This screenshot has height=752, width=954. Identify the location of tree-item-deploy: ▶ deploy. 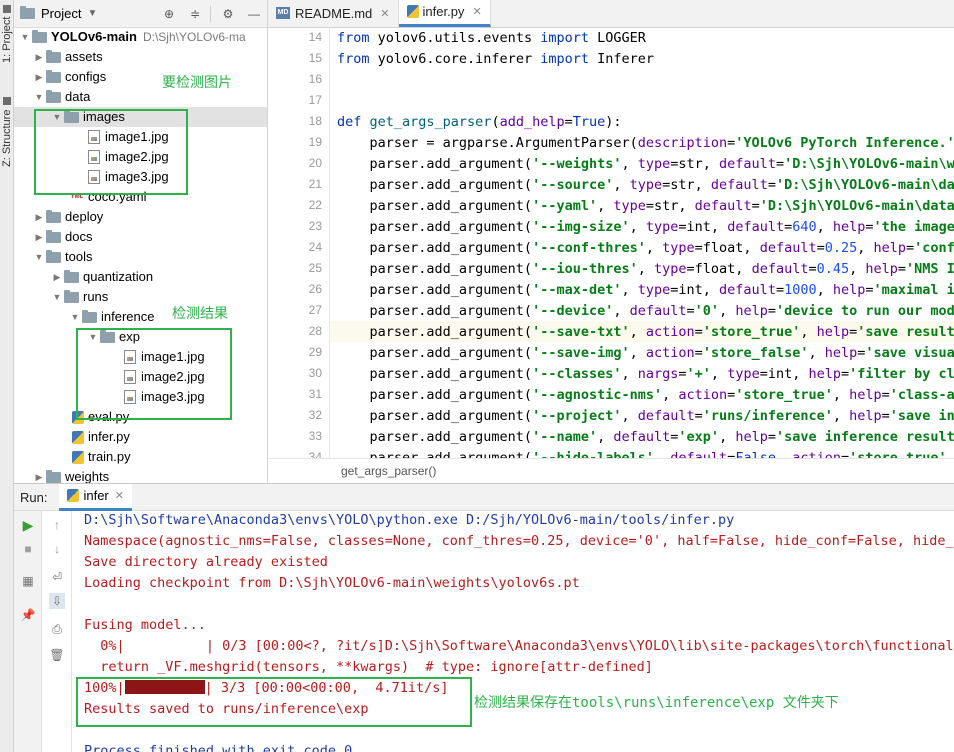
(140, 217).